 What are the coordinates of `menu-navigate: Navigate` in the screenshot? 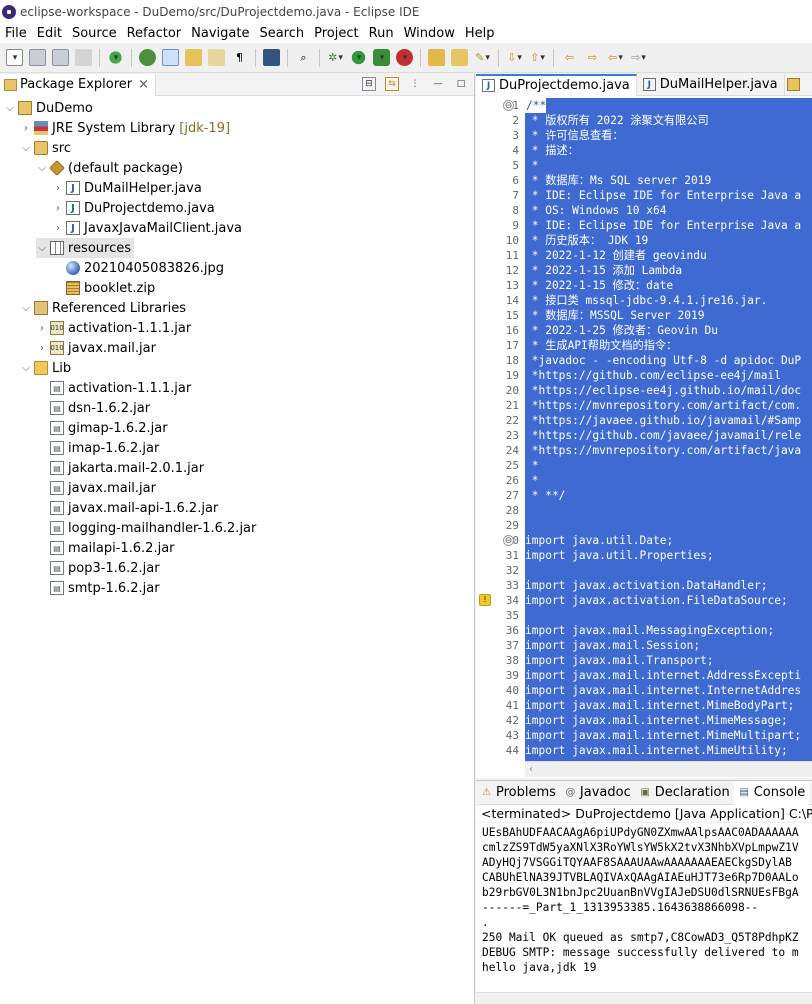 It's located at (220, 33).